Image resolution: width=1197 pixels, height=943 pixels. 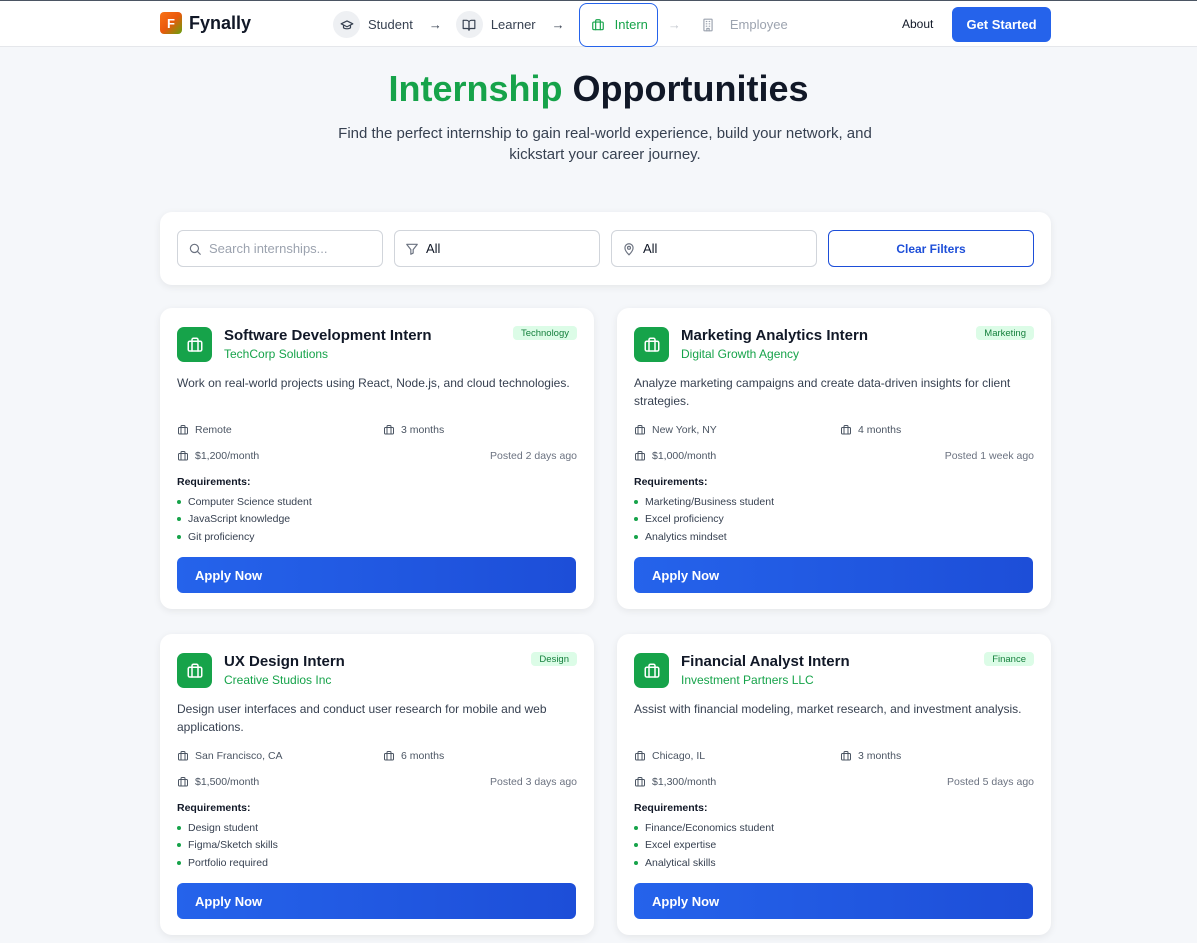 I want to click on journey-step-intern: Intern, so click(x=618, y=24).